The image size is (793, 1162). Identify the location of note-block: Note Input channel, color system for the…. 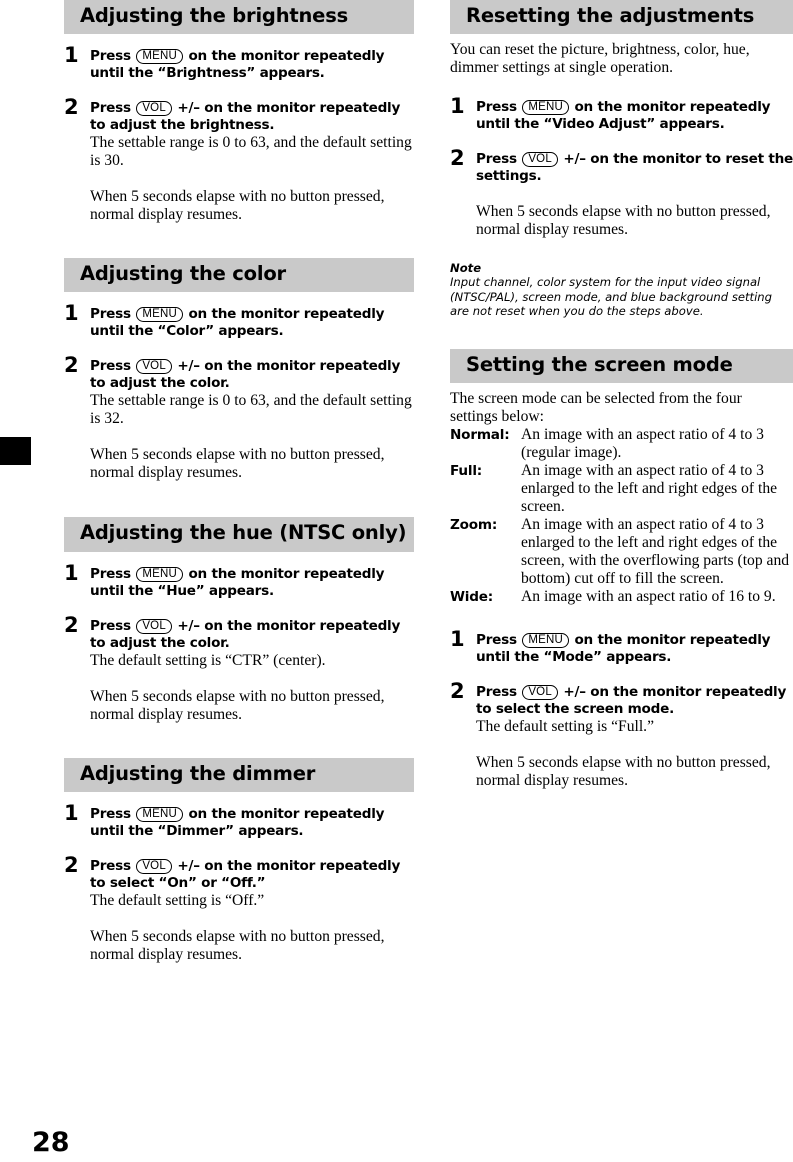
(621, 290).